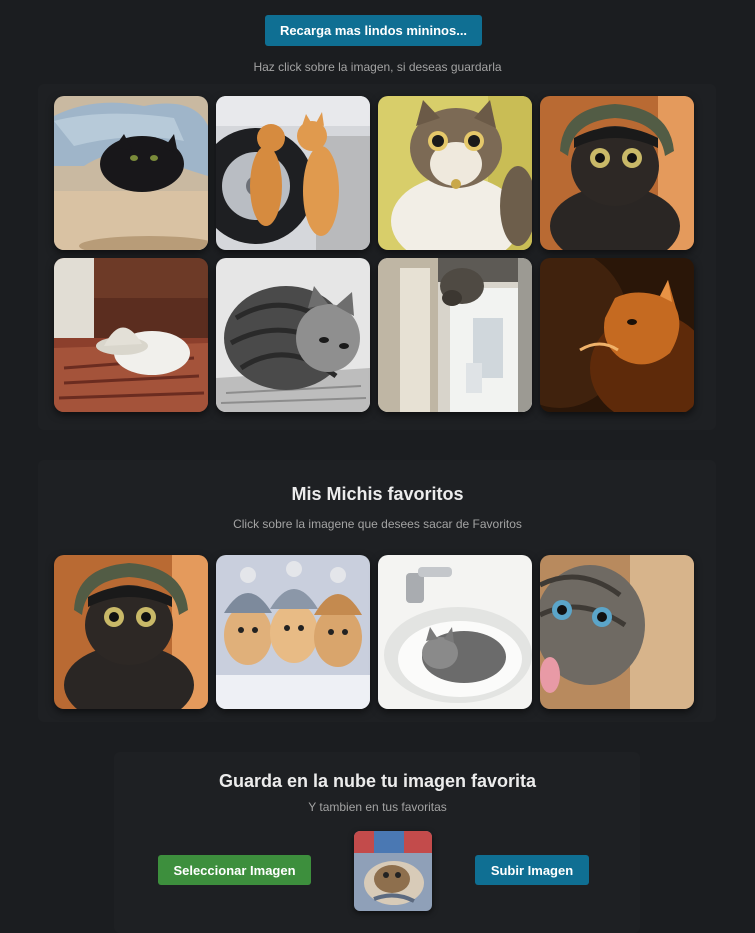 The height and width of the screenshot is (933, 755). I want to click on favorites-title: Mis Michis favoritos, so click(377, 494).